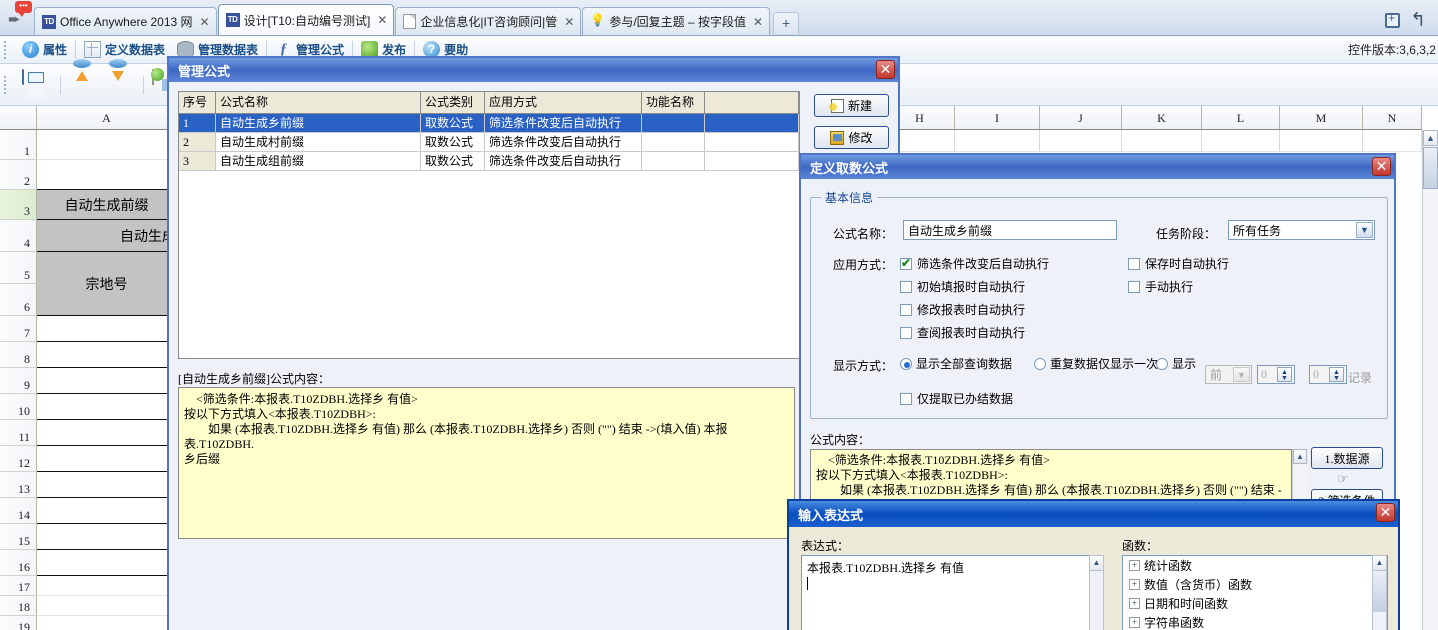 The height and width of the screenshot is (630, 1438). Describe the element at coordinates (18, 118) in the screenshot. I see `sheet-select-all-corner` at that location.